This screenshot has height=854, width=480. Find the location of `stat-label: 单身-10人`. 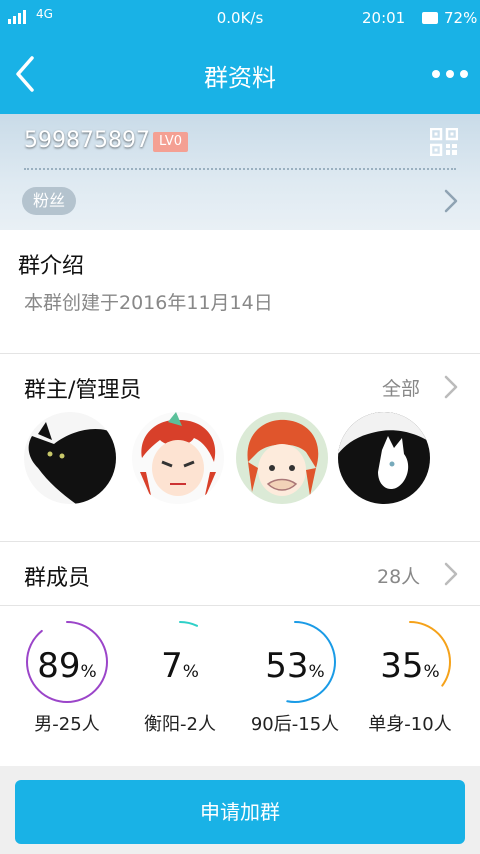

stat-label: 单身-10人 is located at coordinates (410, 724).